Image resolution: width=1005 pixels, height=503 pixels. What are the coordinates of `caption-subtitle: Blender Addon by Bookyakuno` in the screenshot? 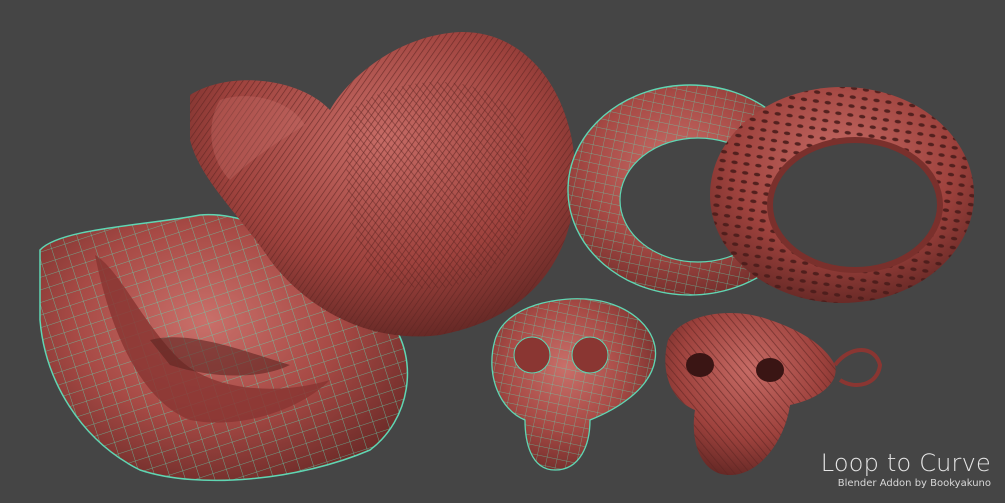 It's located at (914, 483).